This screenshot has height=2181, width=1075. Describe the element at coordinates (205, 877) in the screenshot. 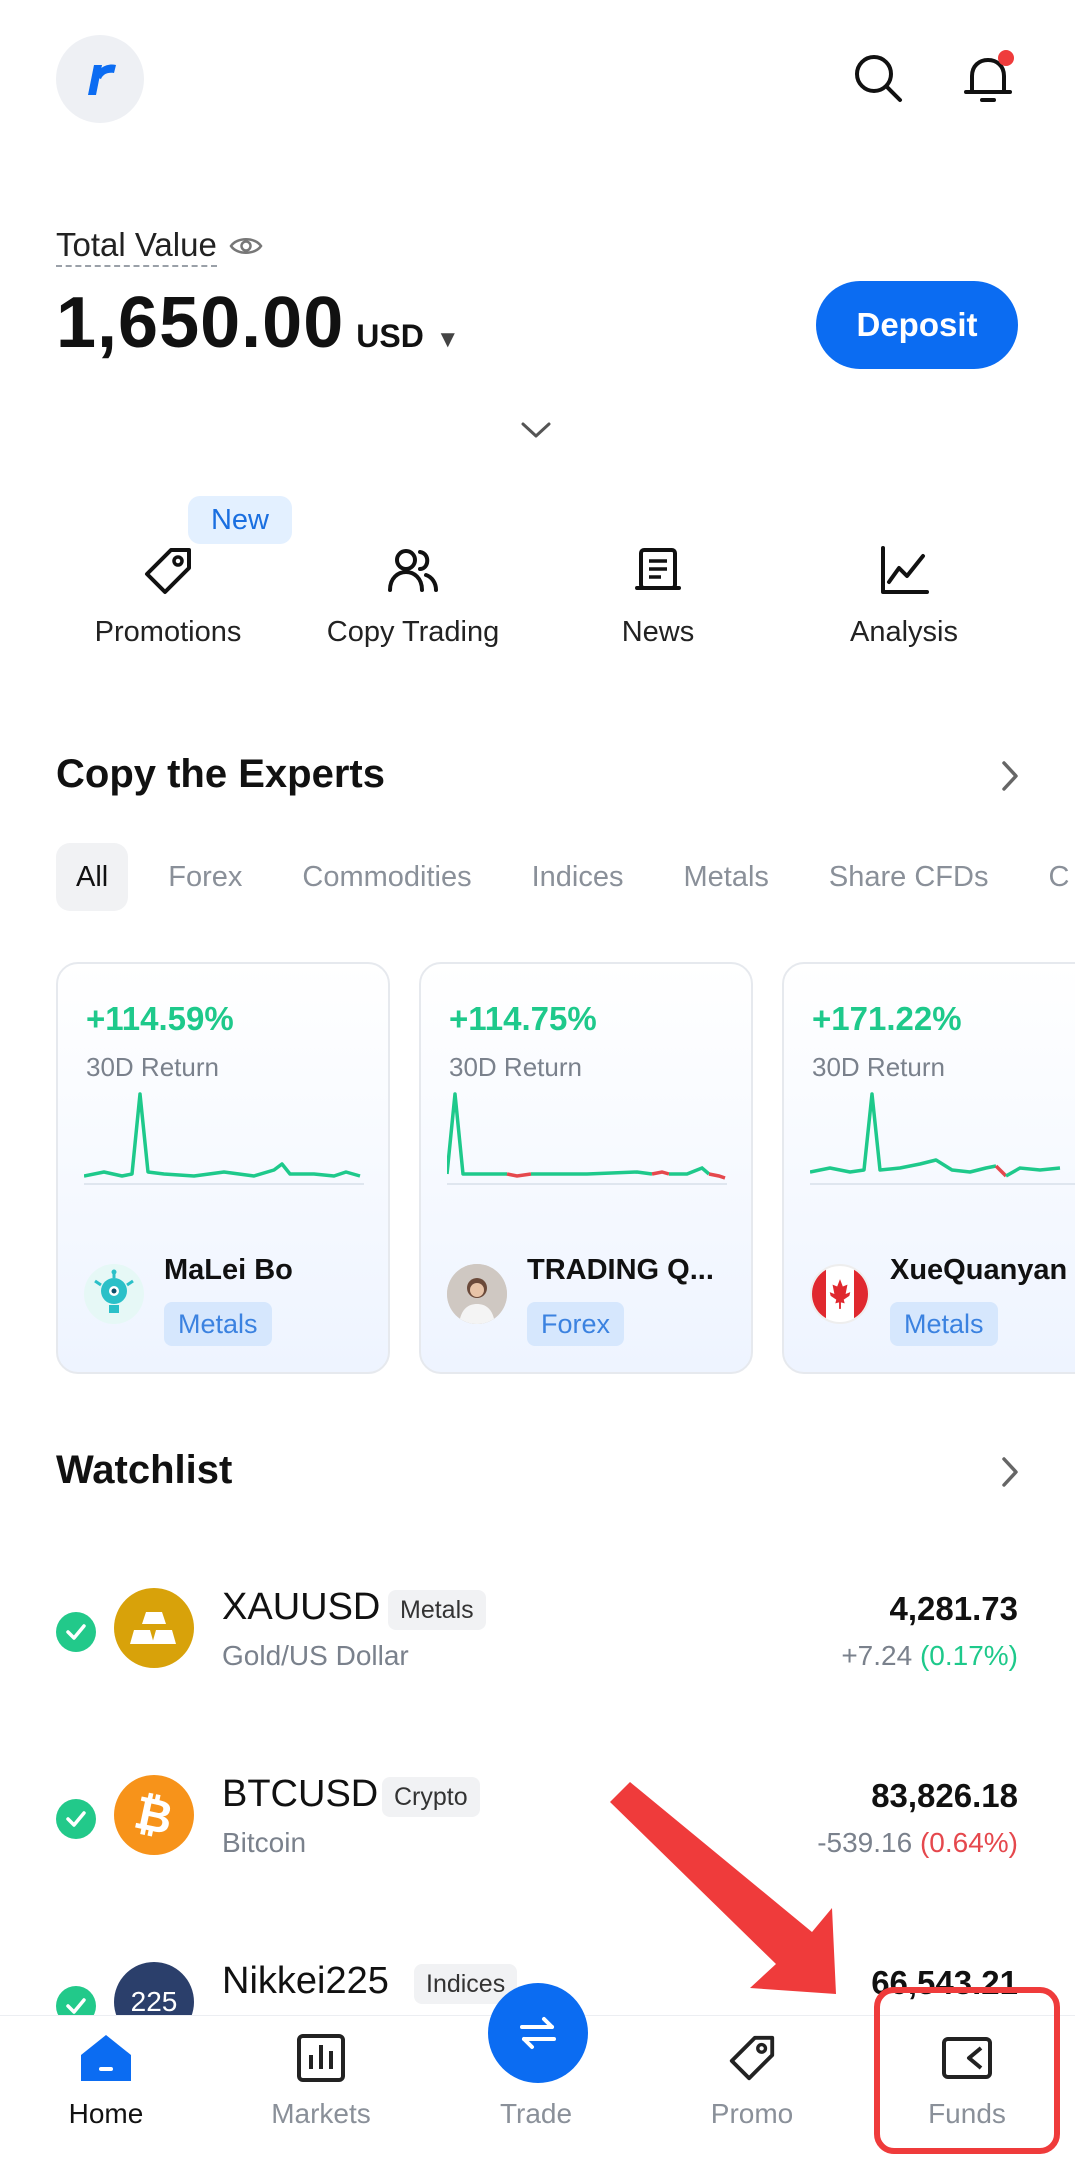

I see `filter-chip-forex: Forex` at that location.